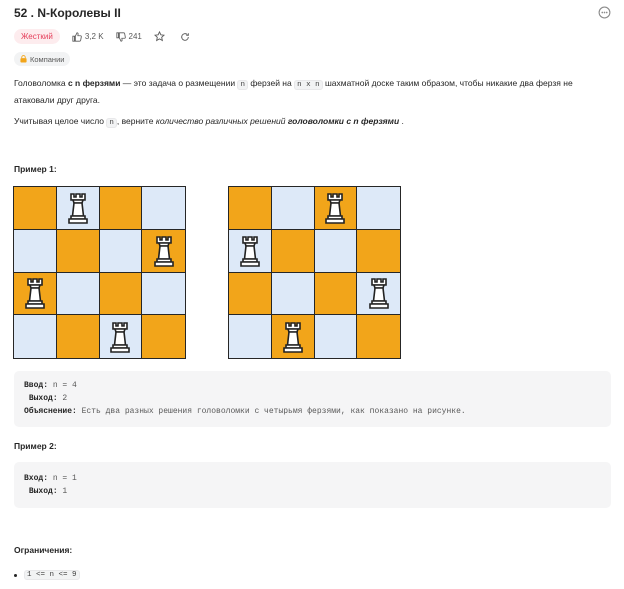  Describe the element at coordinates (62, 385) in the screenshot. I see `input-value: n = 4` at that location.